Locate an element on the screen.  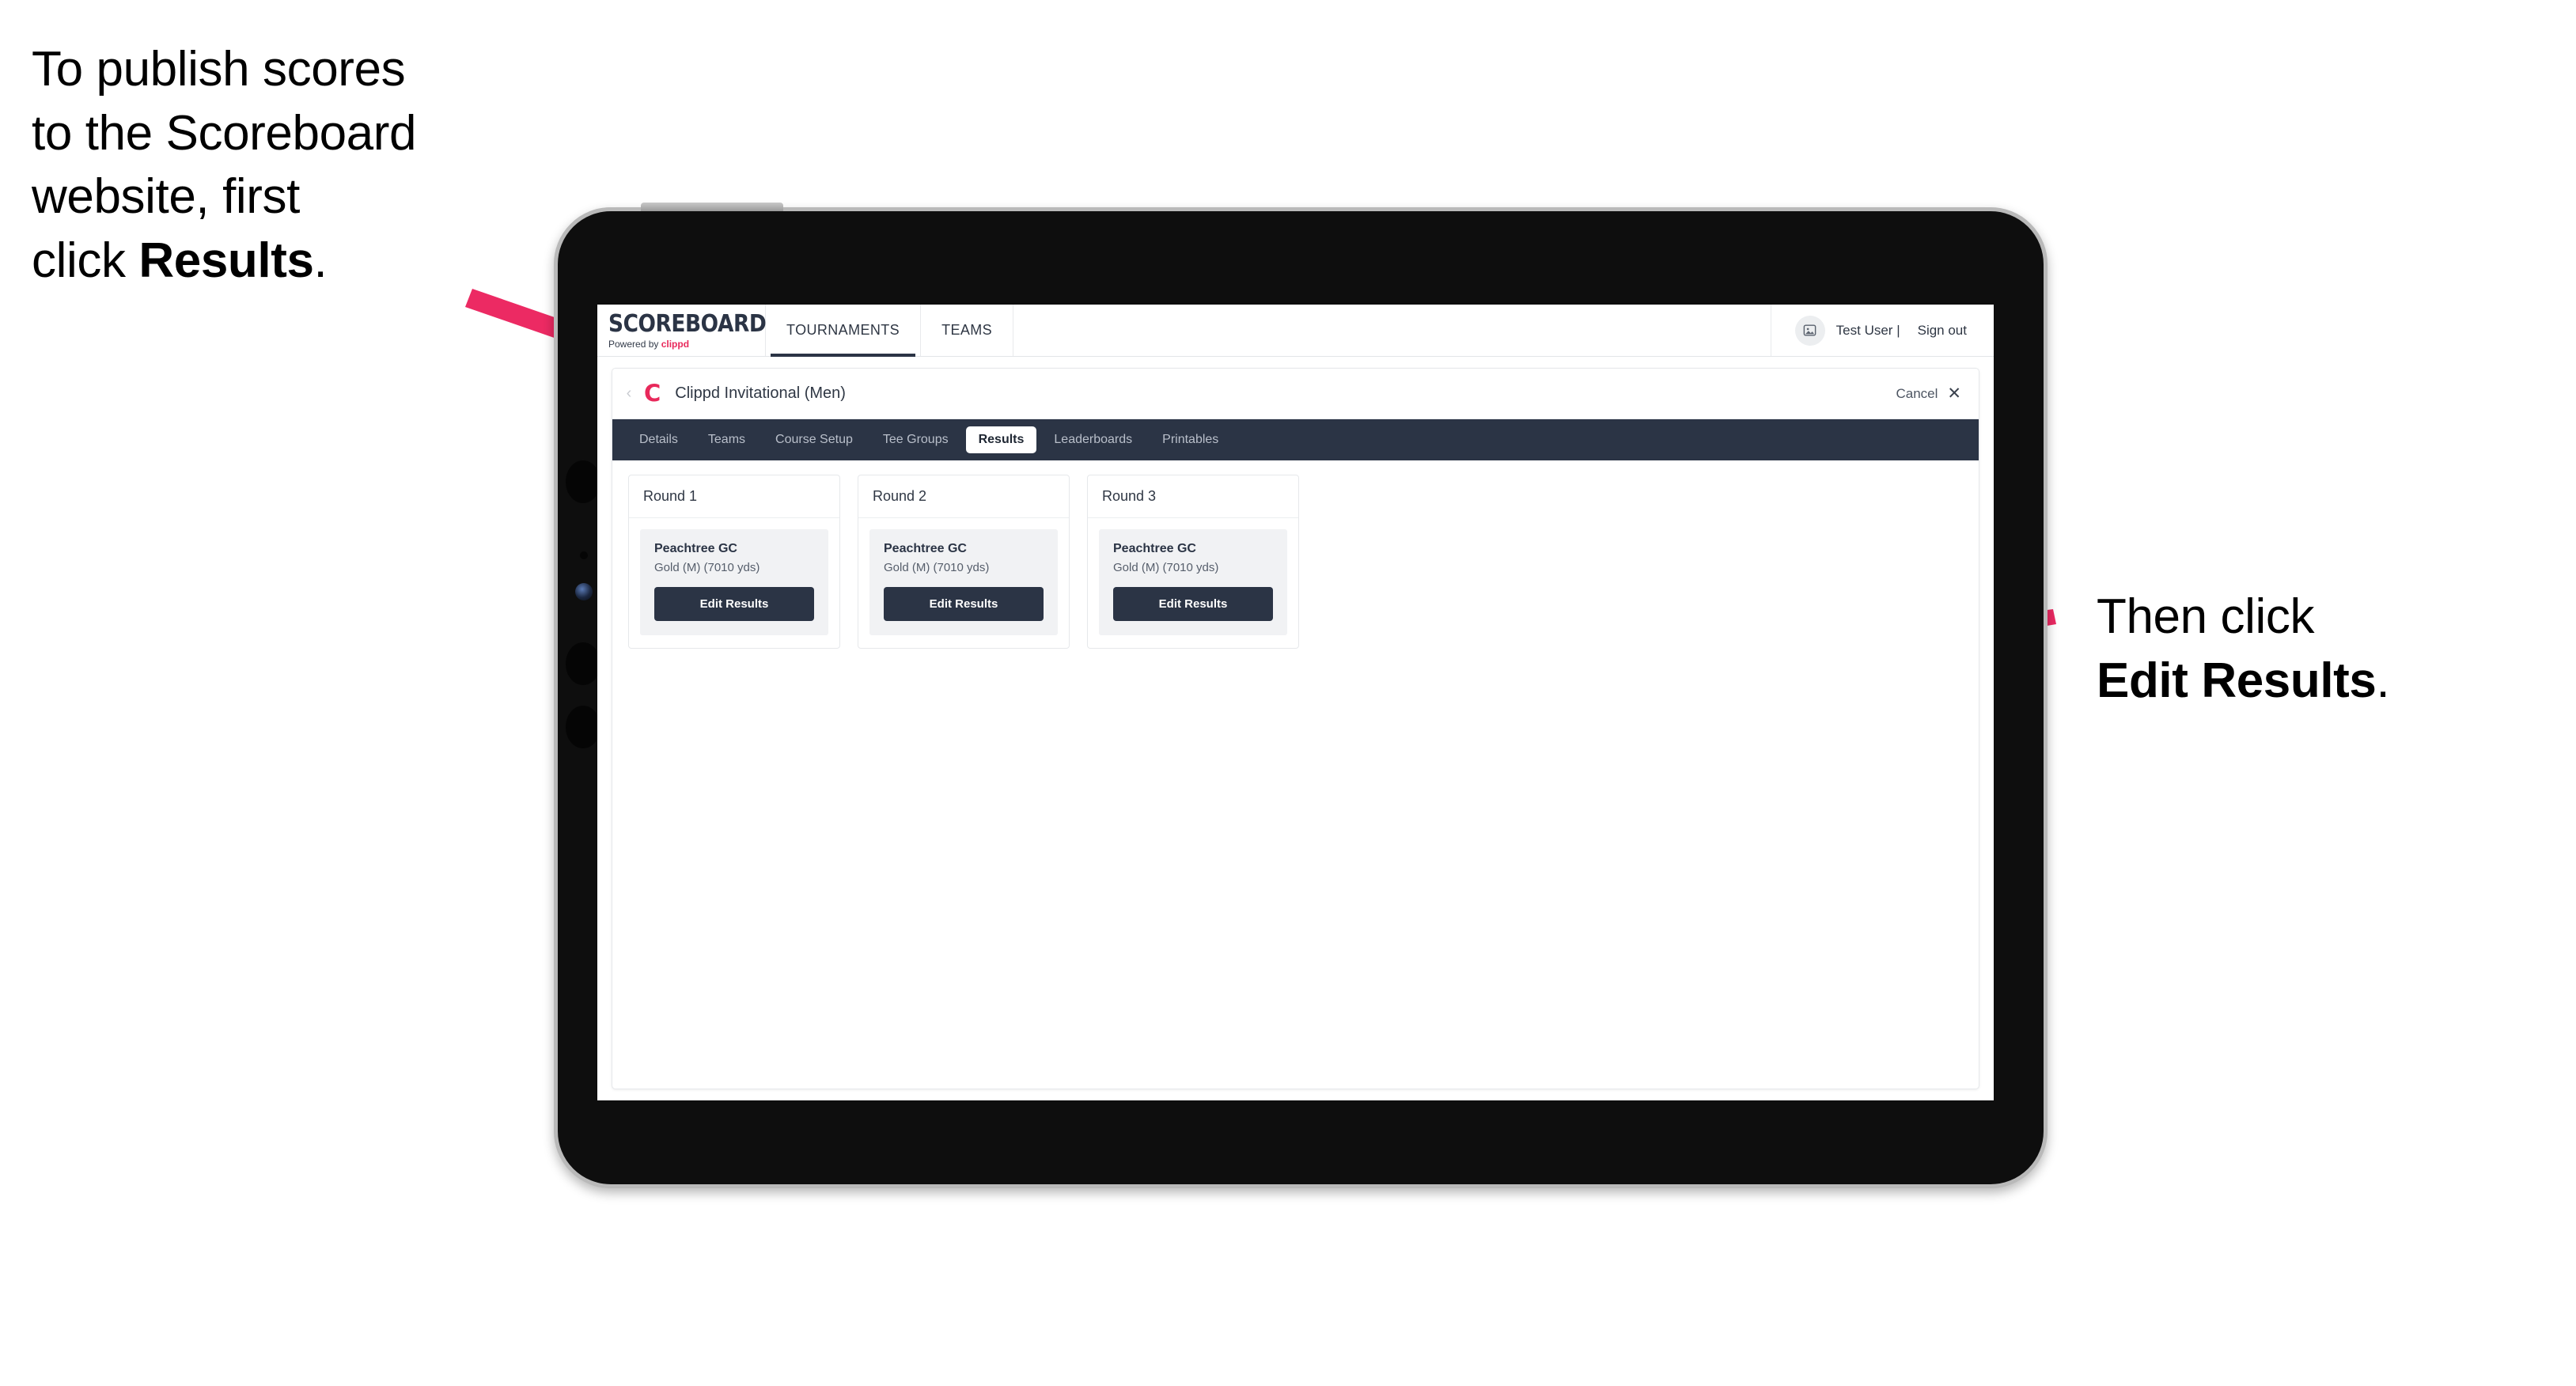
annotation-right: Then click Edit Results. is located at coordinates (2318, 649).